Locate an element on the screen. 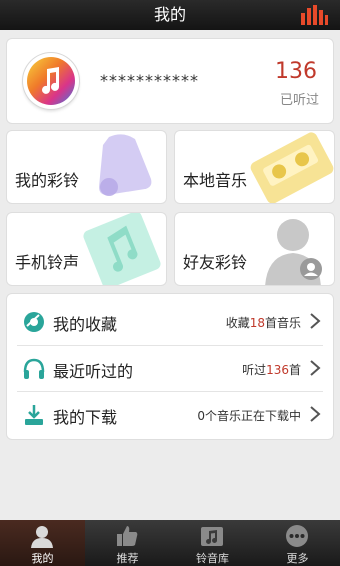 This screenshot has height=566, width=340. row-info: 听过136首 is located at coordinates (271, 370).